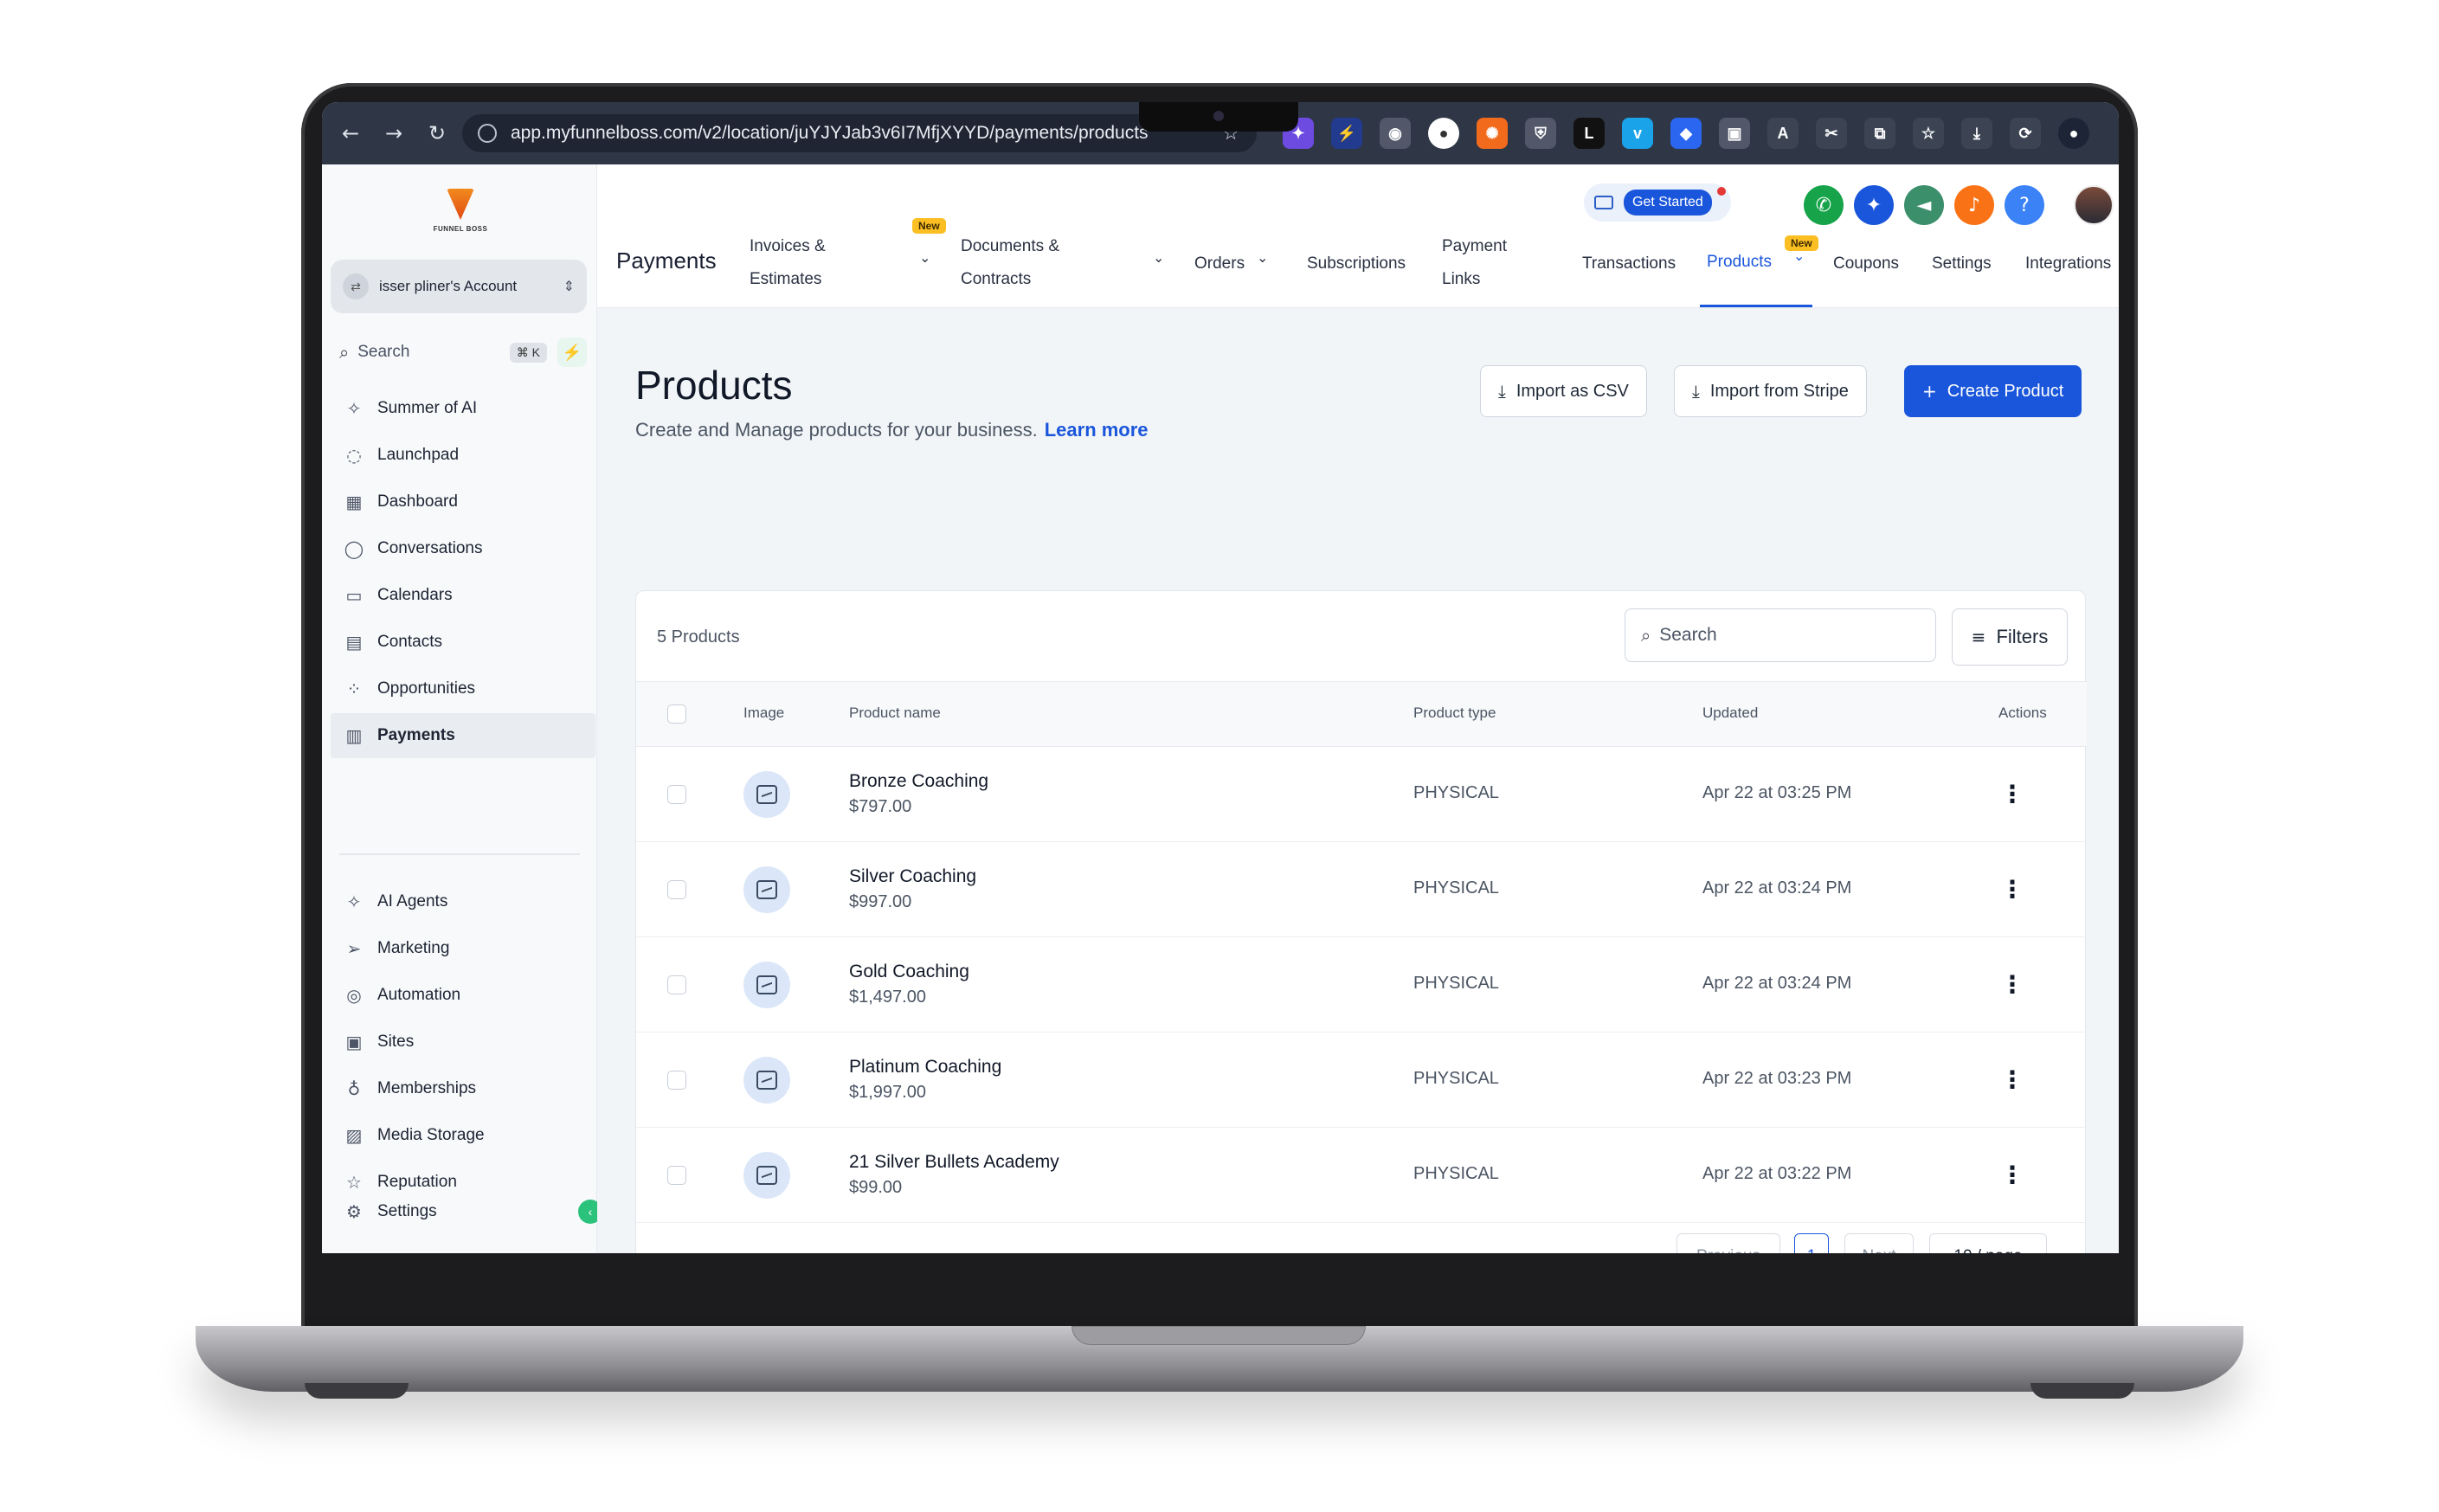 The width and height of the screenshot is (2439, 1512). Describe the element at coordinates (1443, 133) in the screenshot. I see `extension-icon: ●` at that location.